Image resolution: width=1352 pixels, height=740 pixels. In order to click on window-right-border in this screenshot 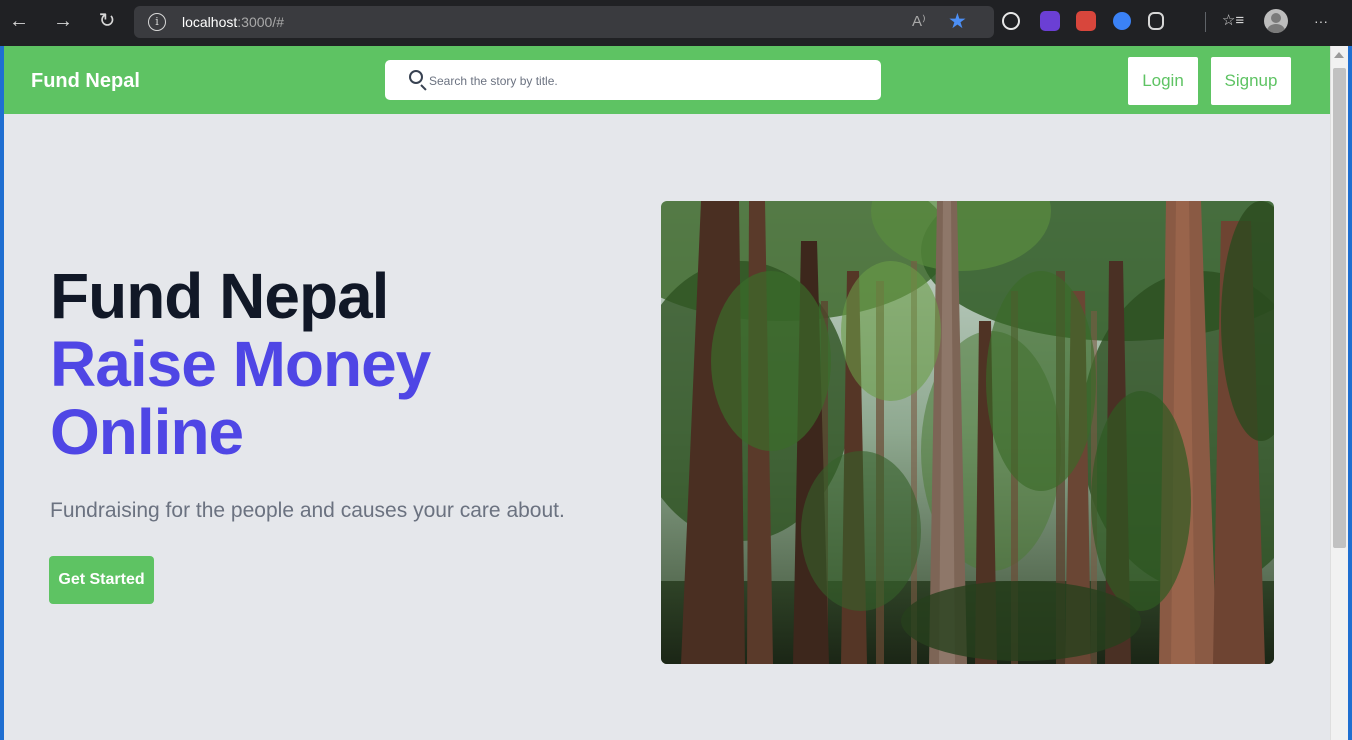, I will do `click(1350, 393)`.